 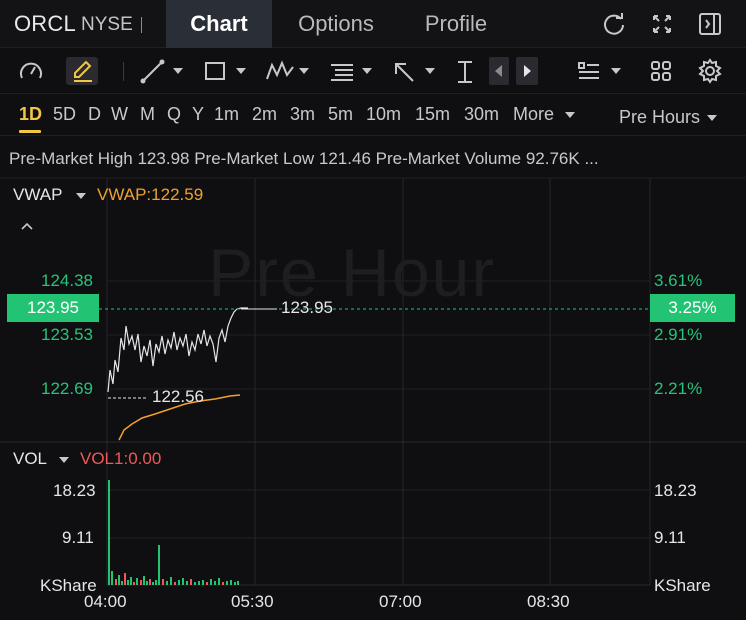 I want to click on time-axis-label: 04:00, so click(x=105, y=601).